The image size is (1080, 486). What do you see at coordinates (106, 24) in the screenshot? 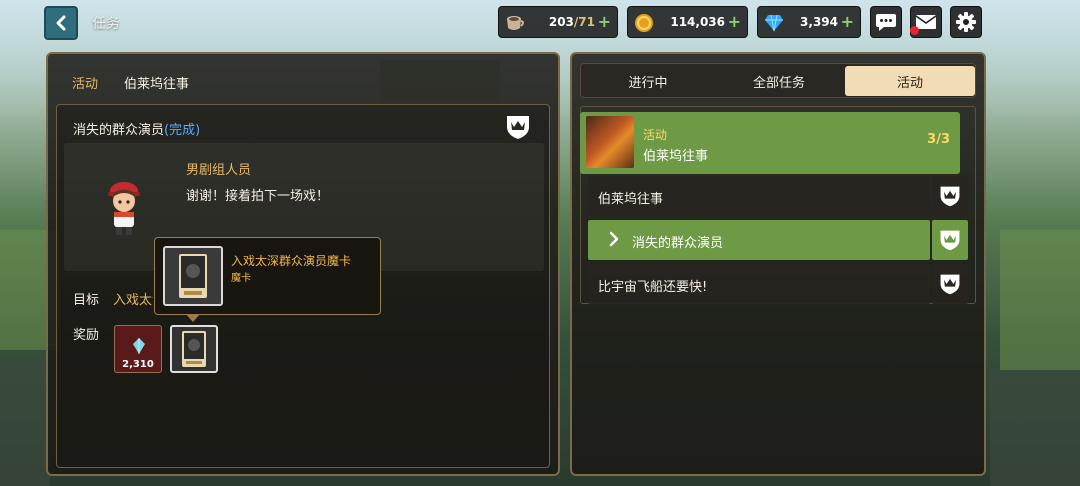
I see `page-title: 任务` at bounding box center [106, 24].